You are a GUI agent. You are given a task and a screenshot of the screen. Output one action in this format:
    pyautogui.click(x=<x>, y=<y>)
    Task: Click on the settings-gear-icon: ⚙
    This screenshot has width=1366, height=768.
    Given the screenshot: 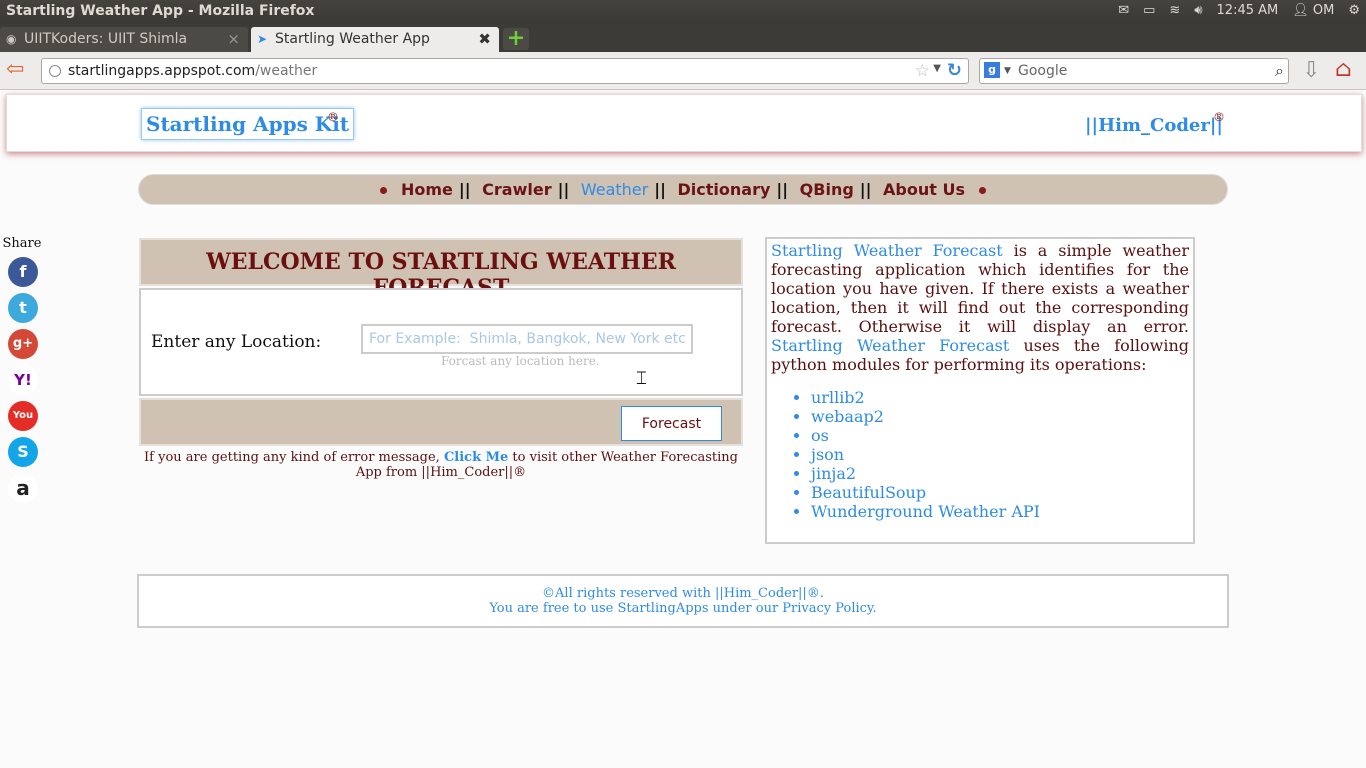 What is the action you would take?
    pyautogui.click(x=1354, y=10)
    